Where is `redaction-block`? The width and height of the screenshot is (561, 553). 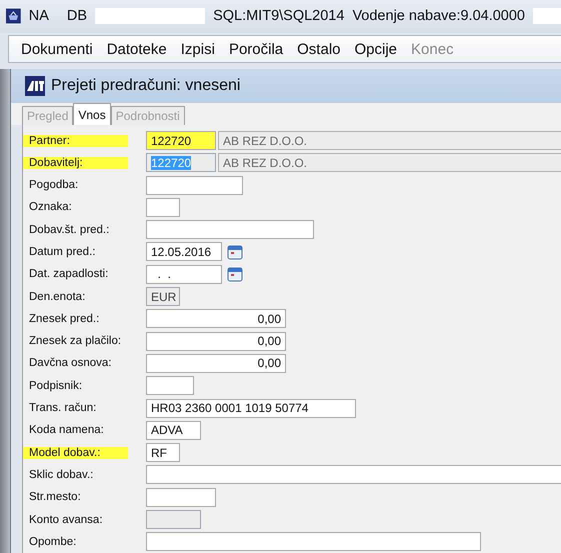
redaction-block is located at coordinates (547, 16).